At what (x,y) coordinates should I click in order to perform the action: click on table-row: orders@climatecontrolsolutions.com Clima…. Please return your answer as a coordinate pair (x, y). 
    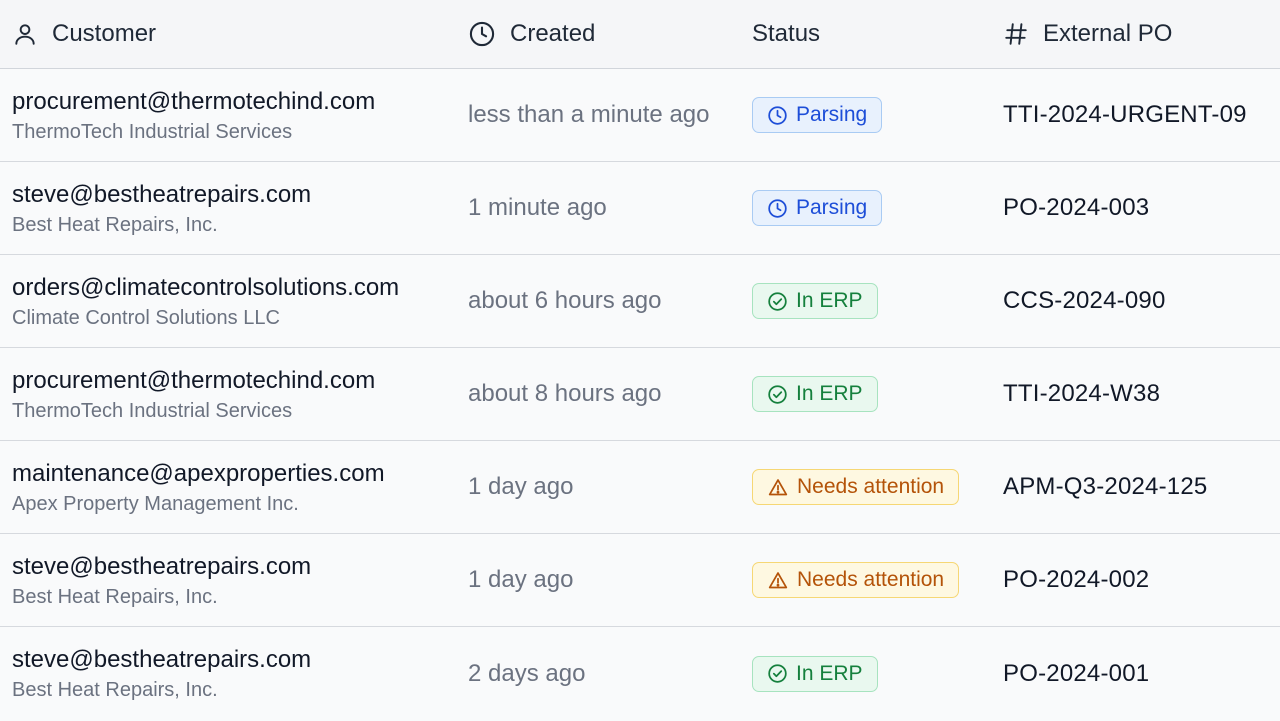
    Looking at the image, I should click on (640, 301).